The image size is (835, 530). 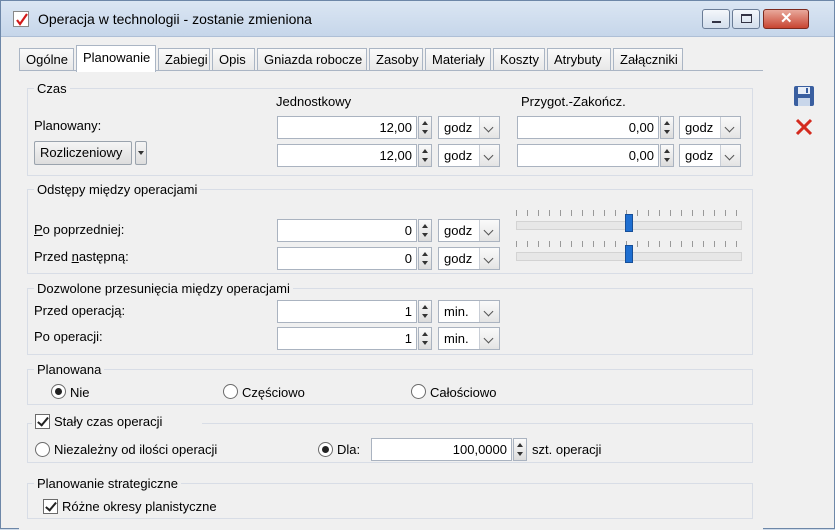 I want to click on przed-nastepna-text-a: Przed, so click(x=53, y=256).